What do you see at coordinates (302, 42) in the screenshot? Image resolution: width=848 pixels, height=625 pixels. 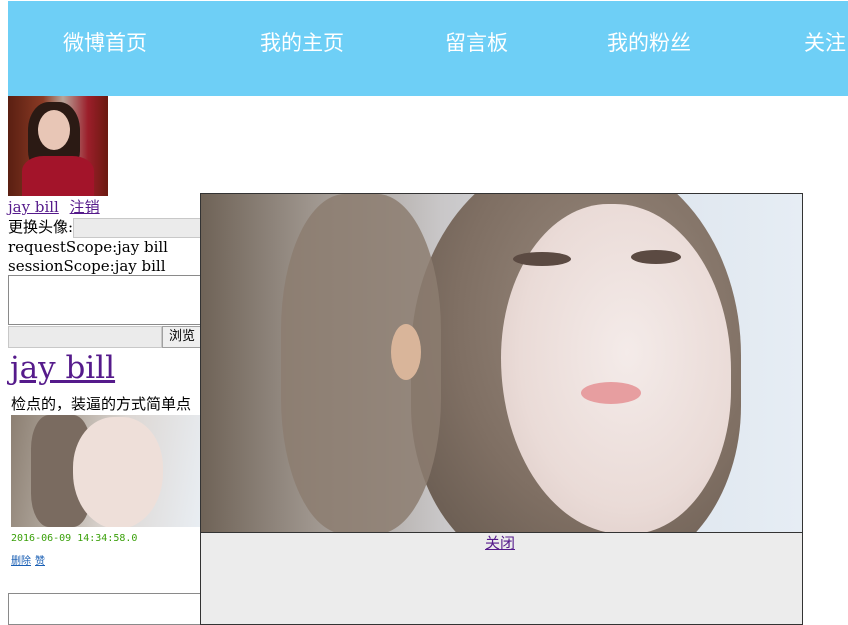 I see `nav-item-my-homepage: 我的主页` at bounding box center [302, 42].